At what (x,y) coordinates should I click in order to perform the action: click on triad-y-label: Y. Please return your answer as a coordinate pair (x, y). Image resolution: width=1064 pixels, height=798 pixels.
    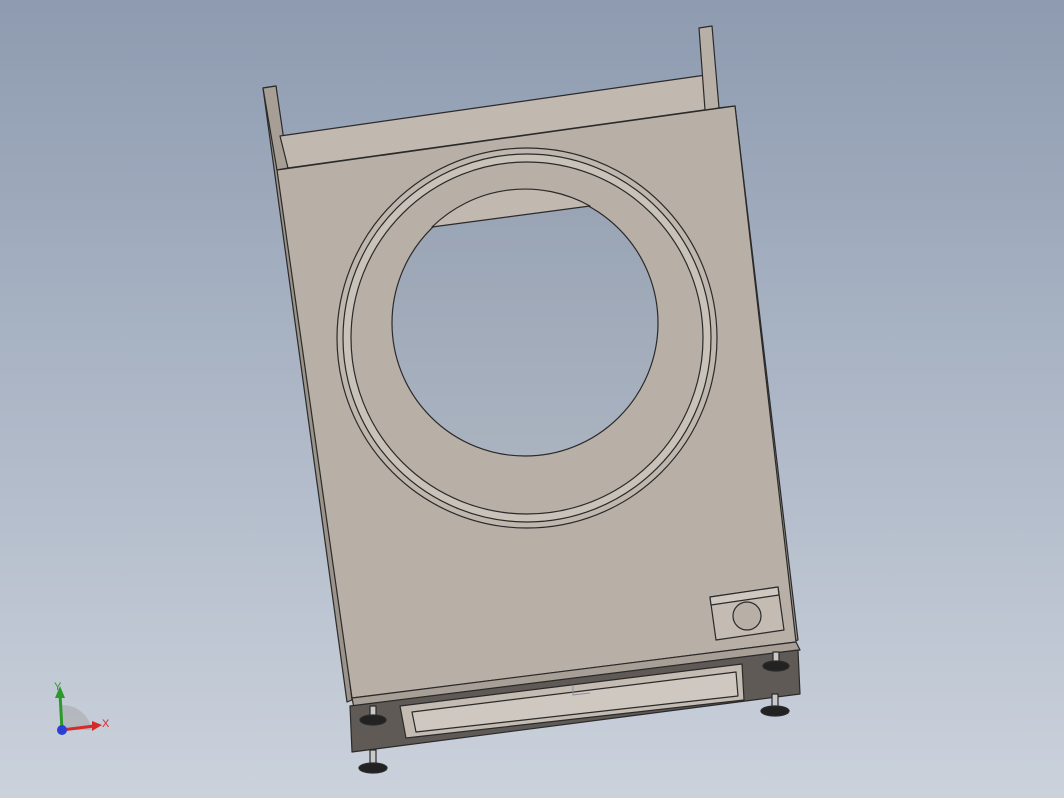
    Looking at the image, I should click on (58, 687).